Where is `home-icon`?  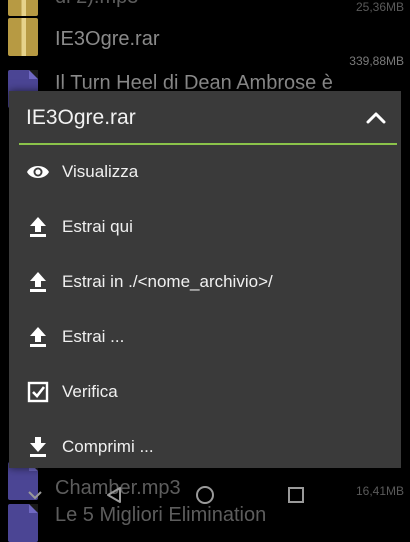 home-icon is located at coordinates (205, 495).